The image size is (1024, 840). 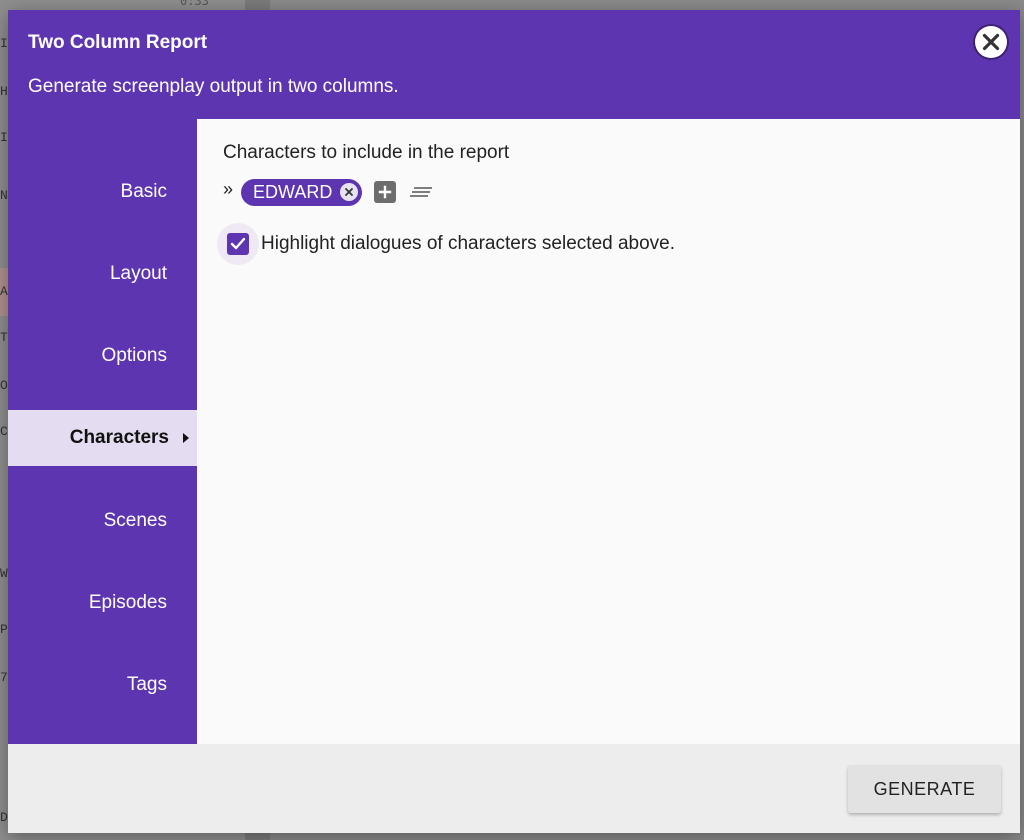 I want to click on sidebar-item-characters: Characters, so click(x=102, y=438).